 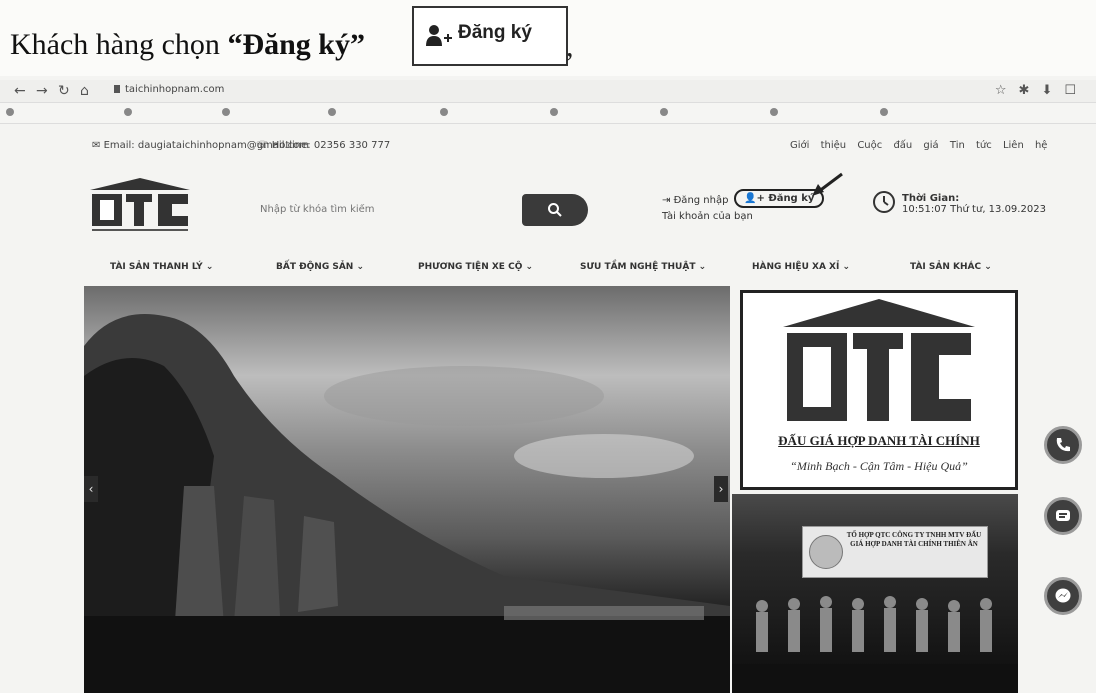 I want to click on link-auctions: Cuộc đấu giá, so click(x=897, y=145).